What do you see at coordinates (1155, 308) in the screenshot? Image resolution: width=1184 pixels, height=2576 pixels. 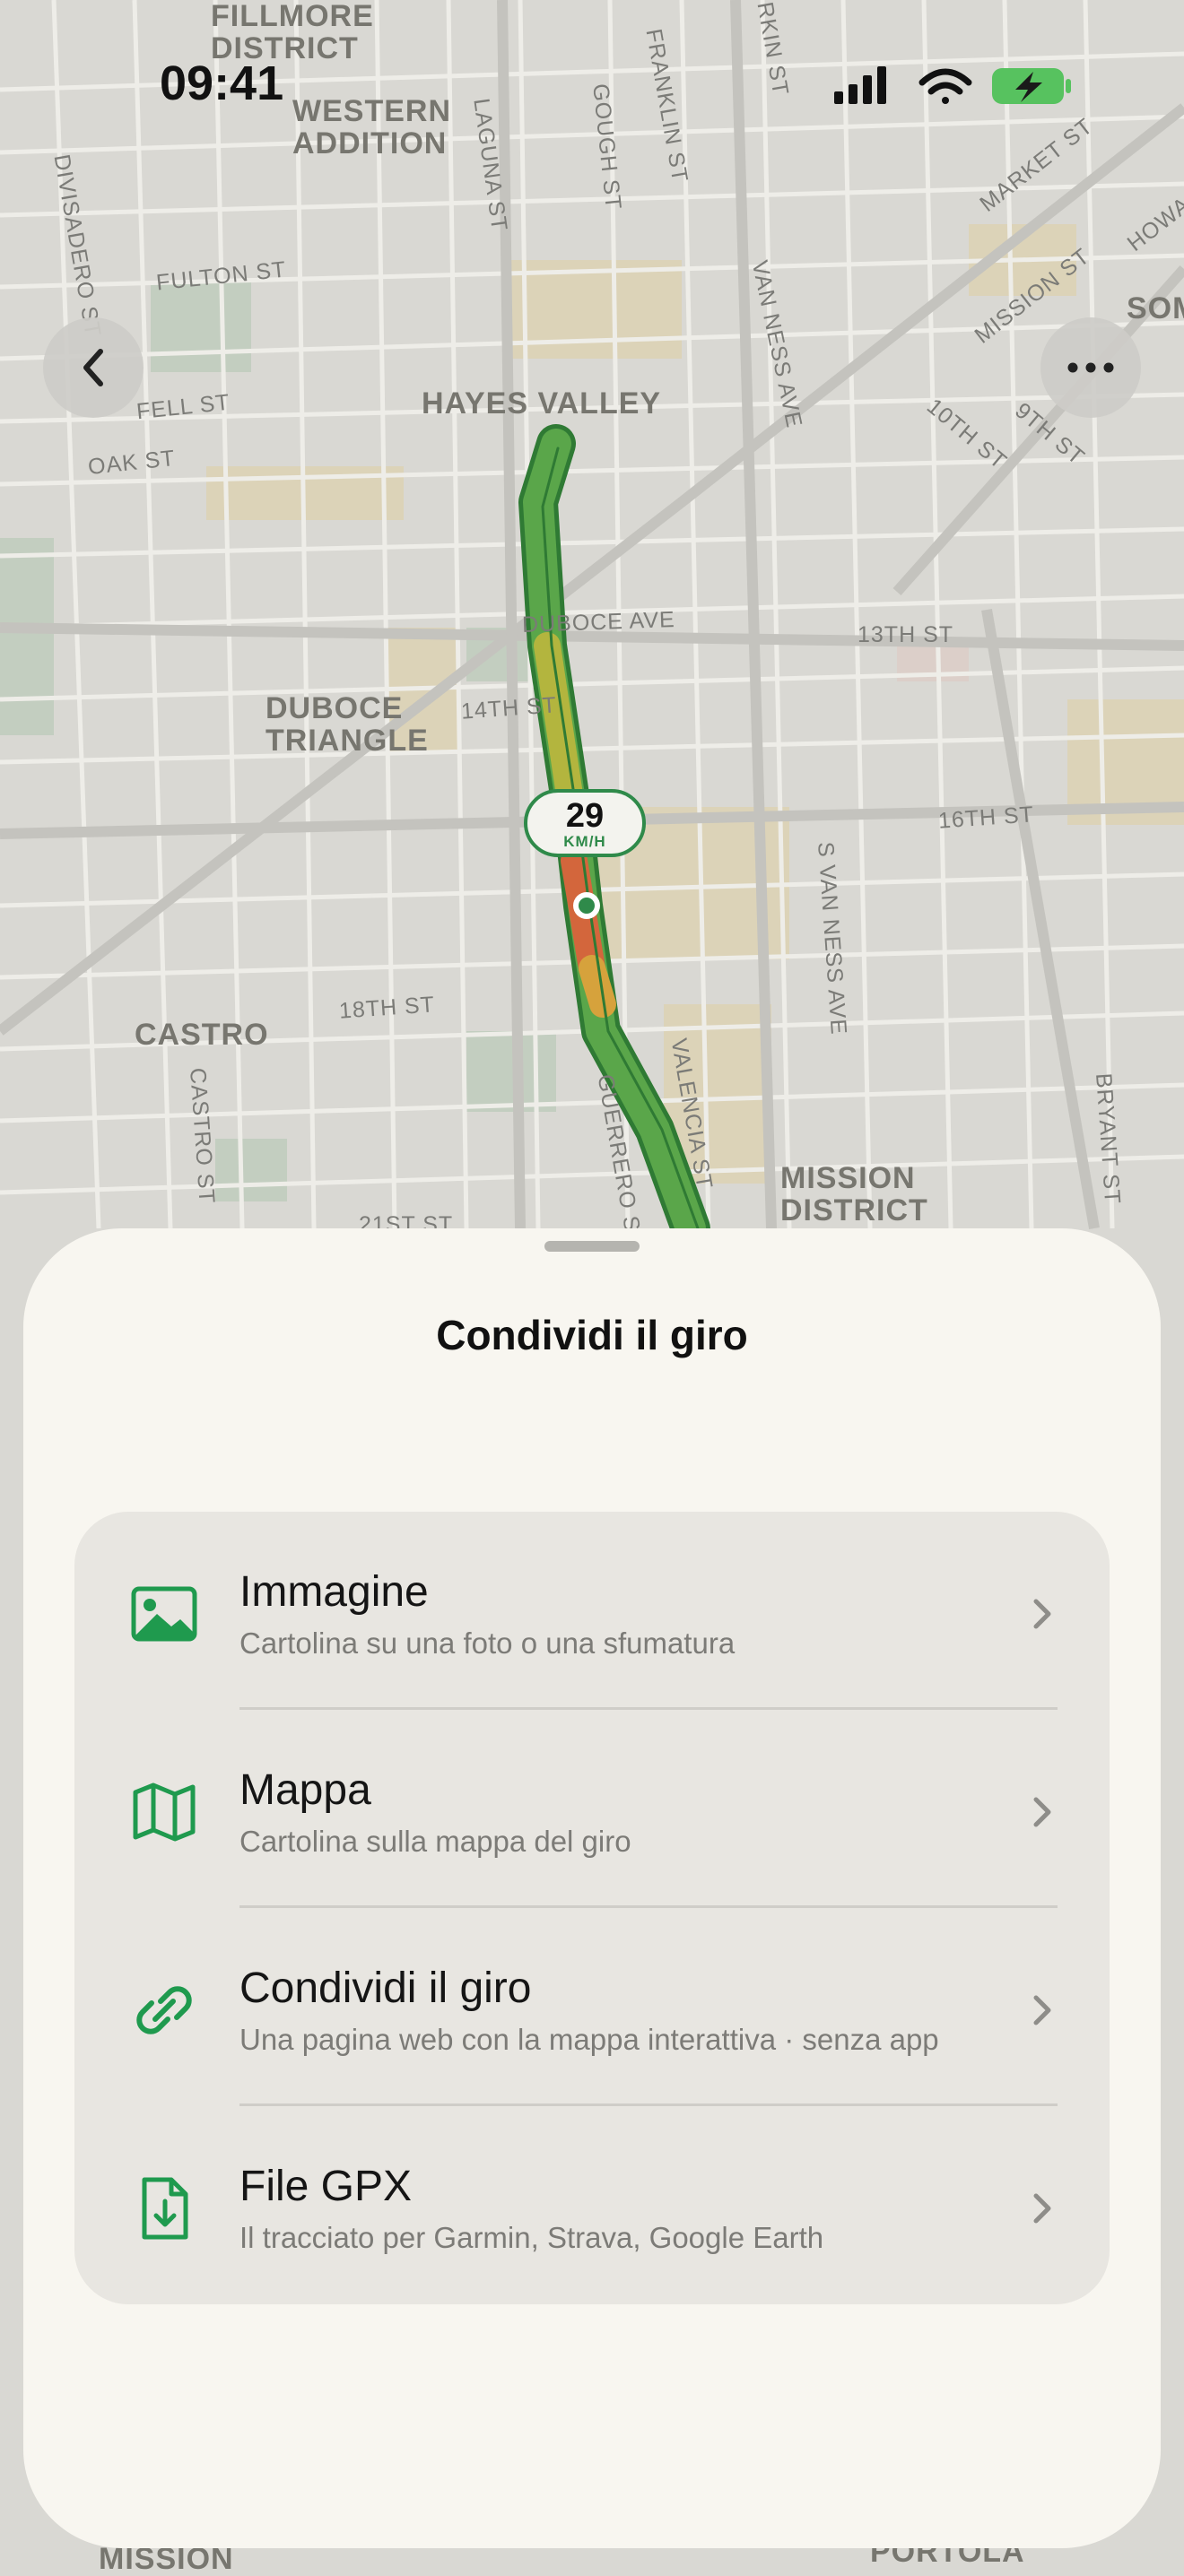 I see `map-label-soma: SOM` at bounding box center [1155, 308].